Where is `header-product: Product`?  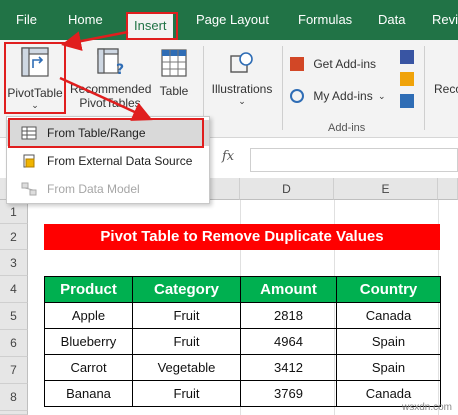 header-product: Product is located at coordinates (88, 289).